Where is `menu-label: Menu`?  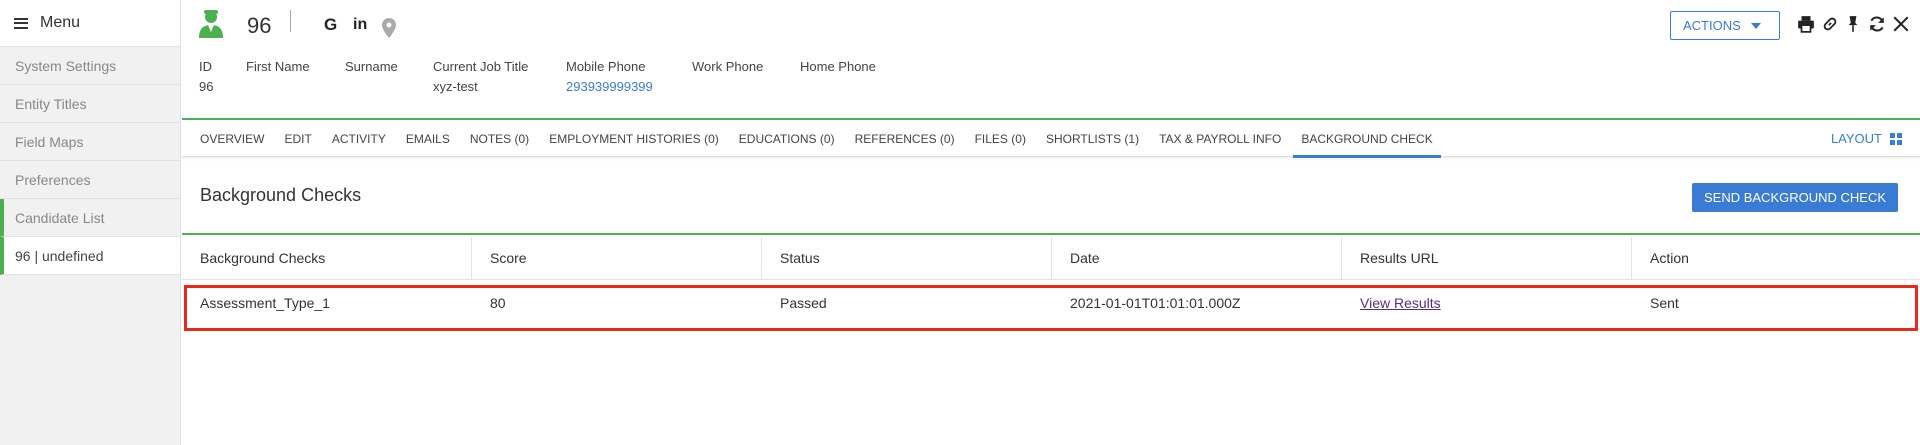 menu-label: Menu is located at coordinates (60, 22).